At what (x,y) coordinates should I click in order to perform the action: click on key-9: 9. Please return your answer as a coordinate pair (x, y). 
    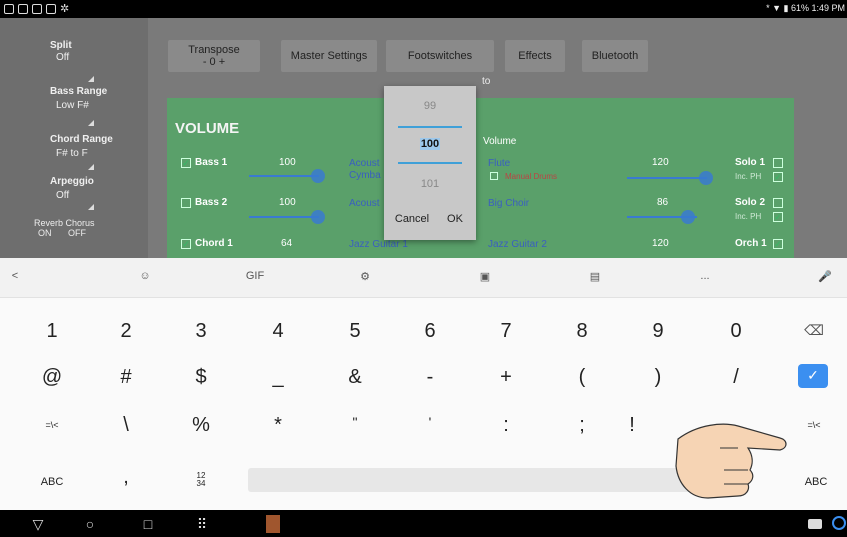
    Looking at the image, I should click on (658, 331).